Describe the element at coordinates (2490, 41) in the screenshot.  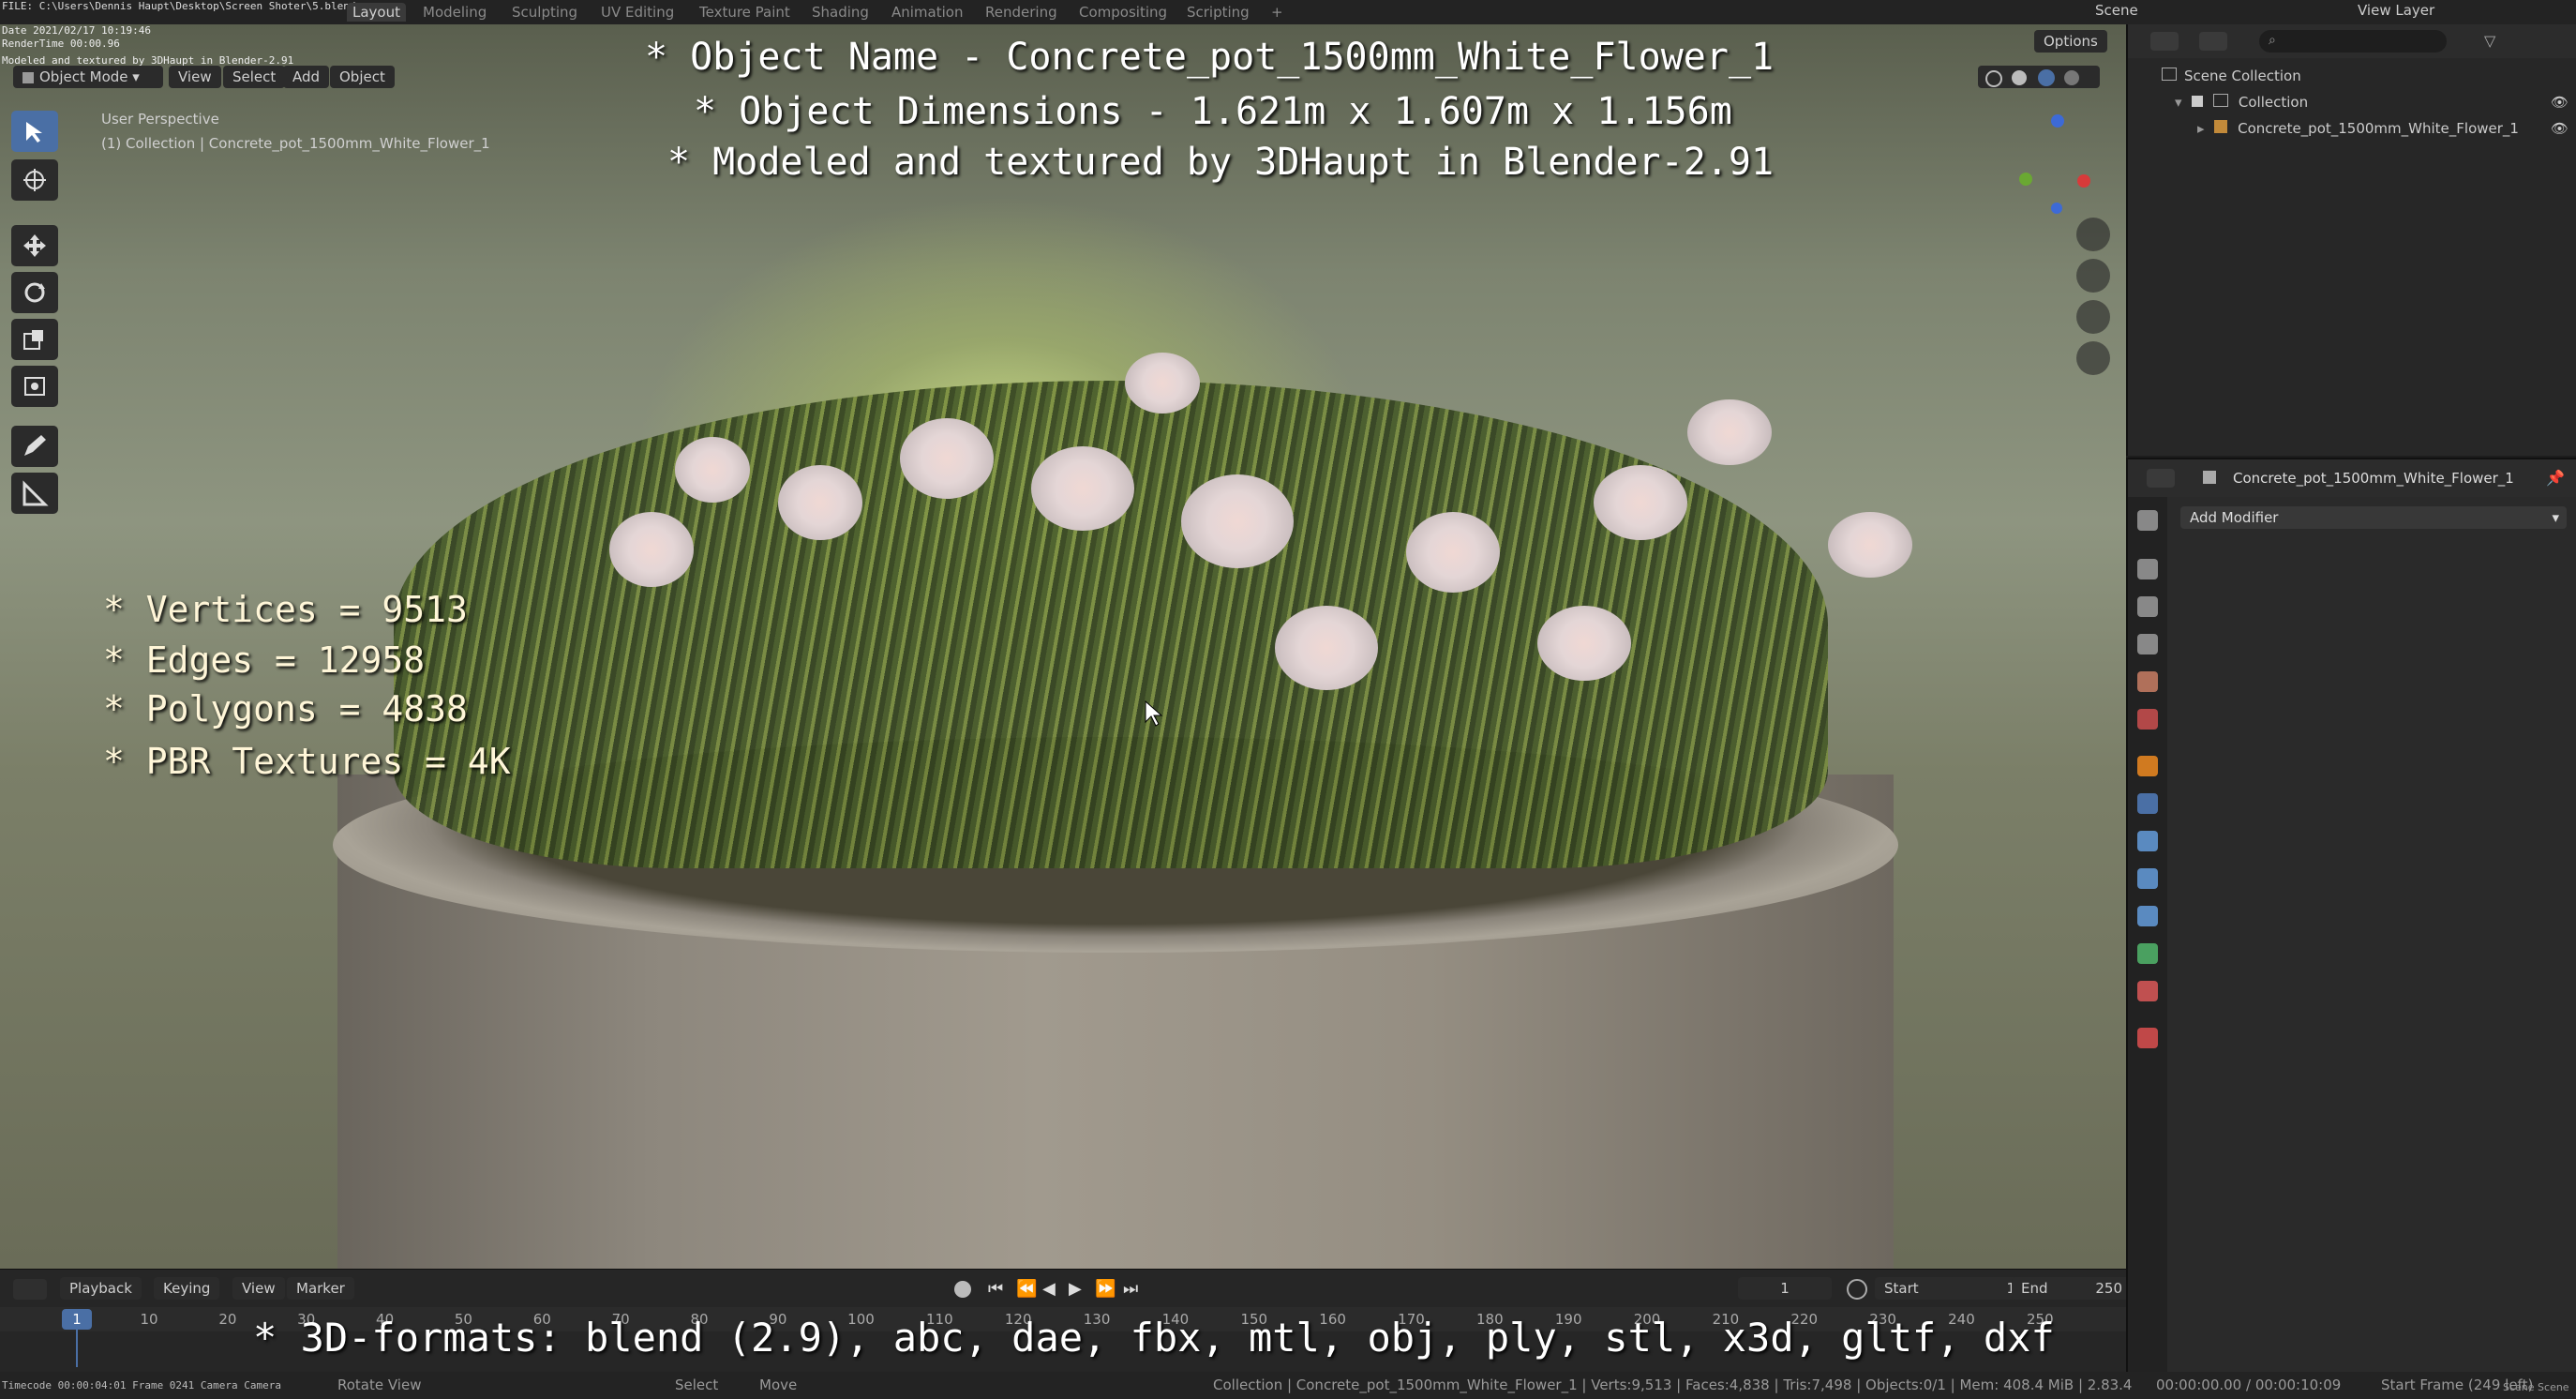
I see `filter-icon: ▽` at that location.